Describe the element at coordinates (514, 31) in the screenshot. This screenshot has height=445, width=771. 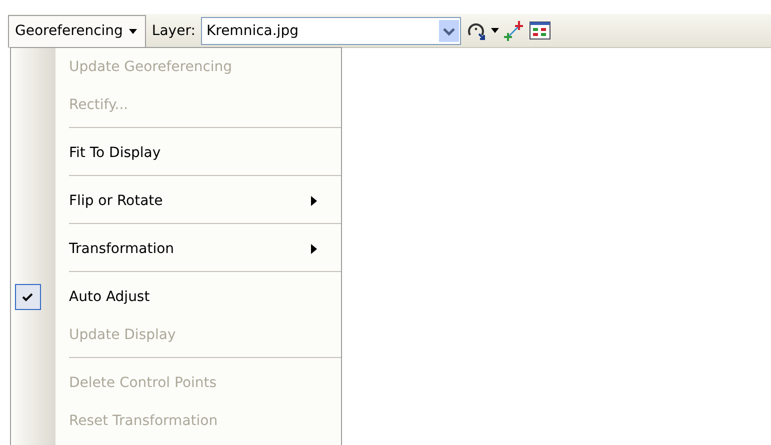
I see `control-points-icon` at that location.